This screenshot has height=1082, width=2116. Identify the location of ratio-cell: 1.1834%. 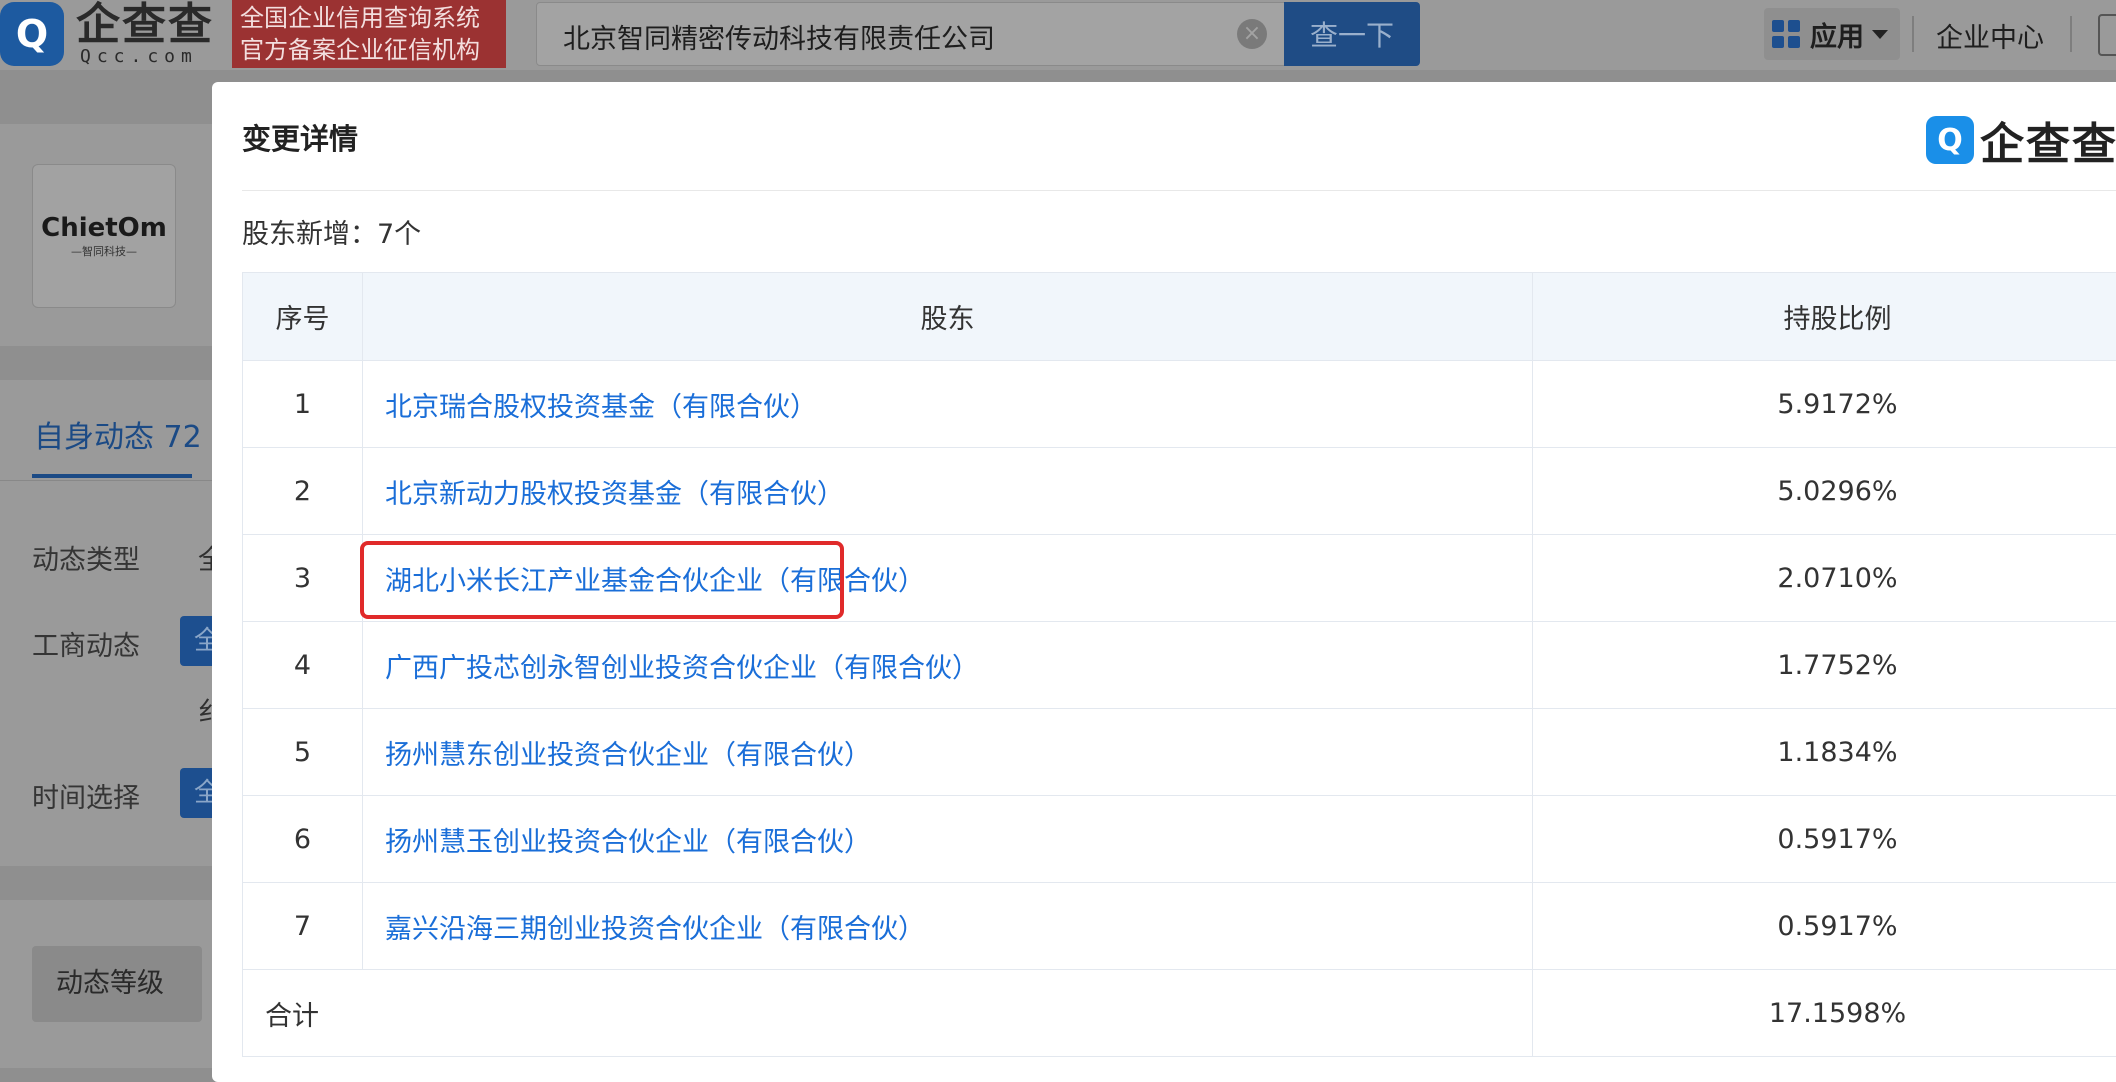
(1824, 752).